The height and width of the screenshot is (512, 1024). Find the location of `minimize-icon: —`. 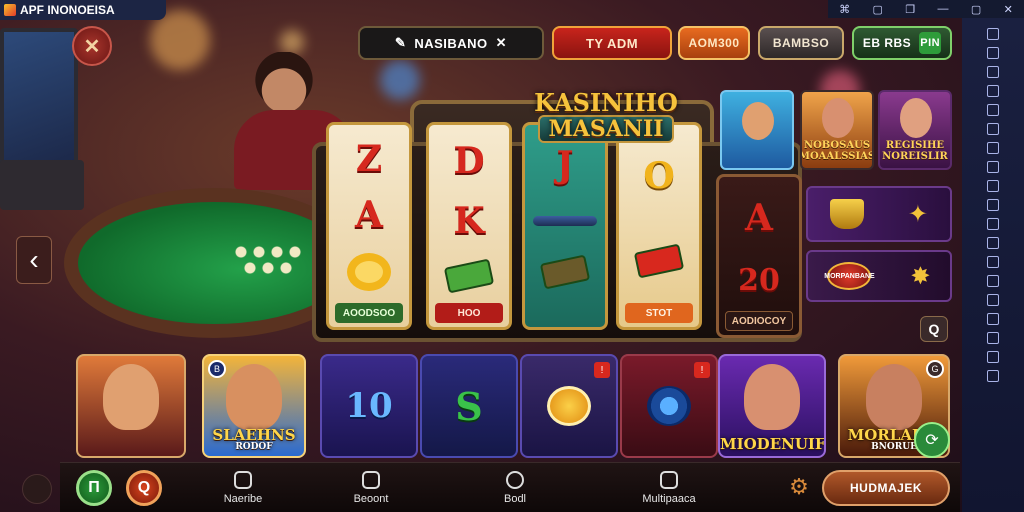

minimize-icon: — is located at coordinates (942, 9).